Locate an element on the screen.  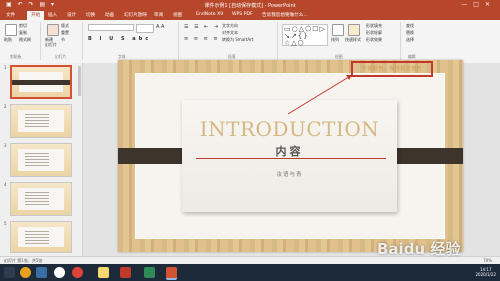
powerpoint-icon is located at coordinates (171, 273).